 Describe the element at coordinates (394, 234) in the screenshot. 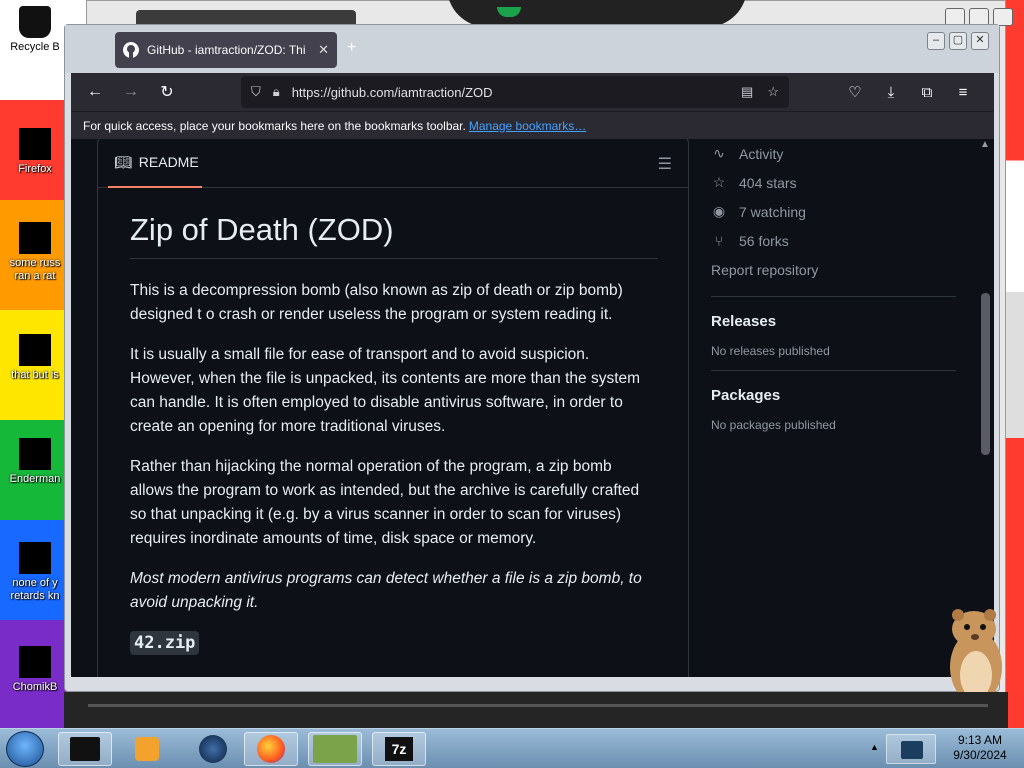

I see `readme-title: Zip of Death (ZOD)` at that location.